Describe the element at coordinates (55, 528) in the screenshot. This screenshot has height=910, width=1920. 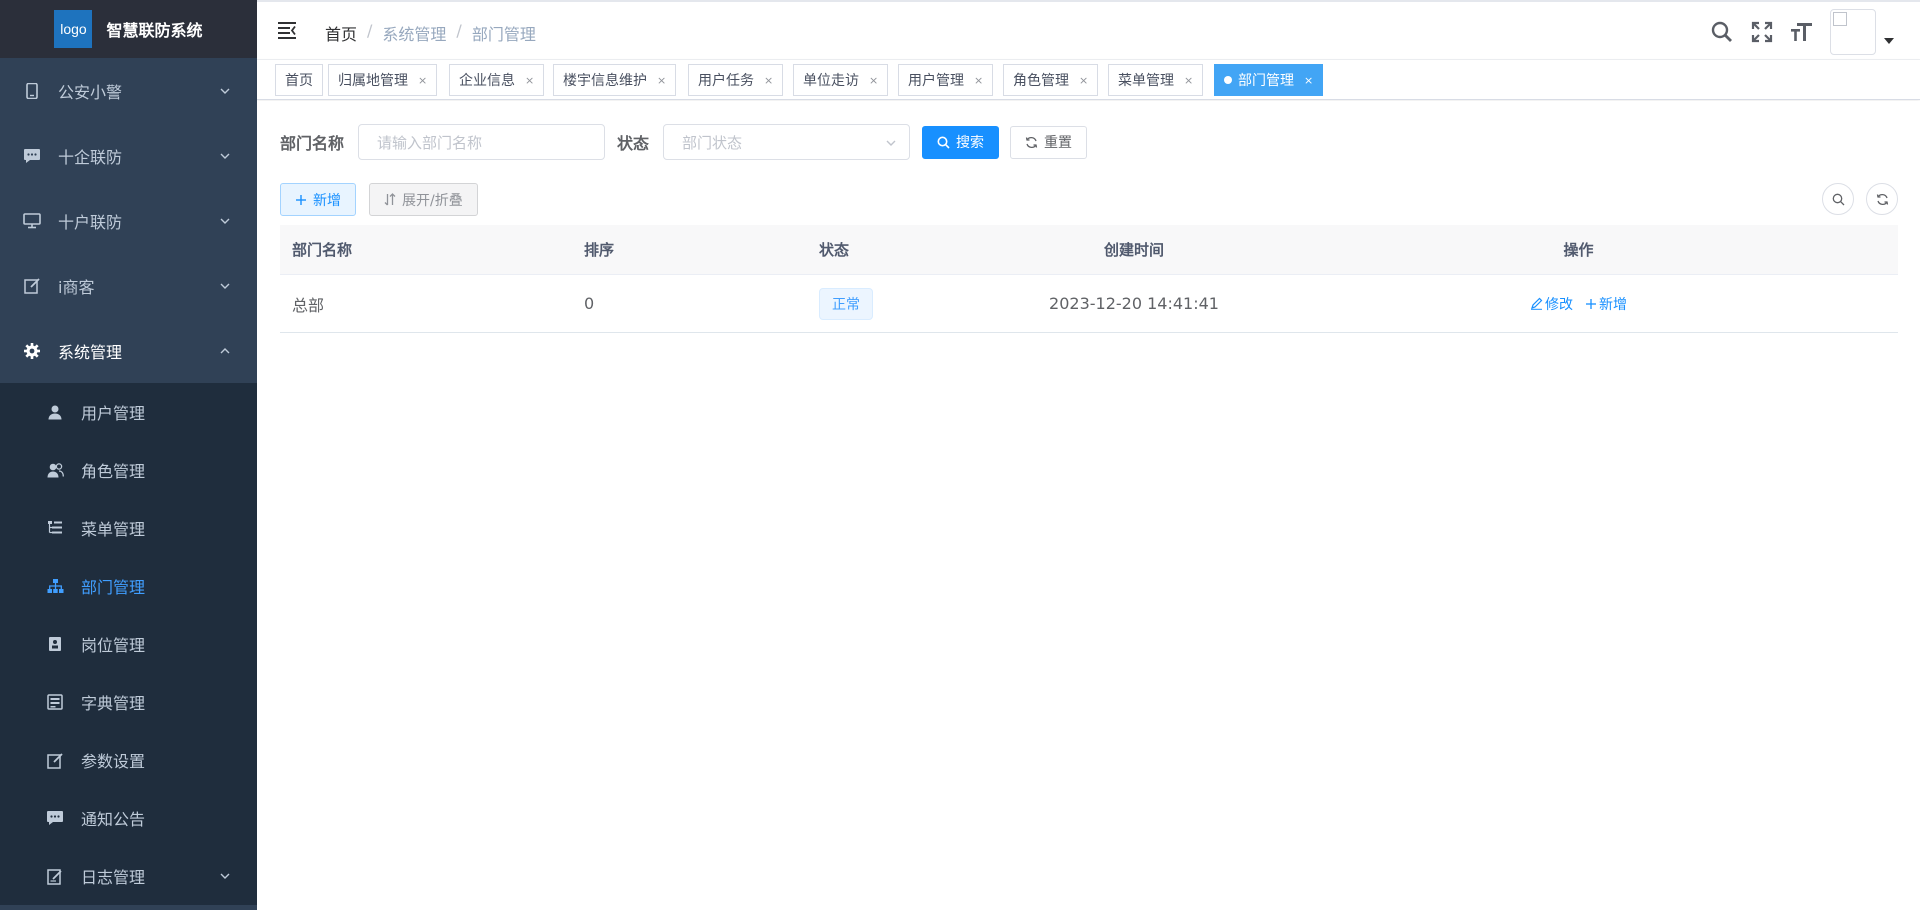
I see `tree-table-icon` at that location.